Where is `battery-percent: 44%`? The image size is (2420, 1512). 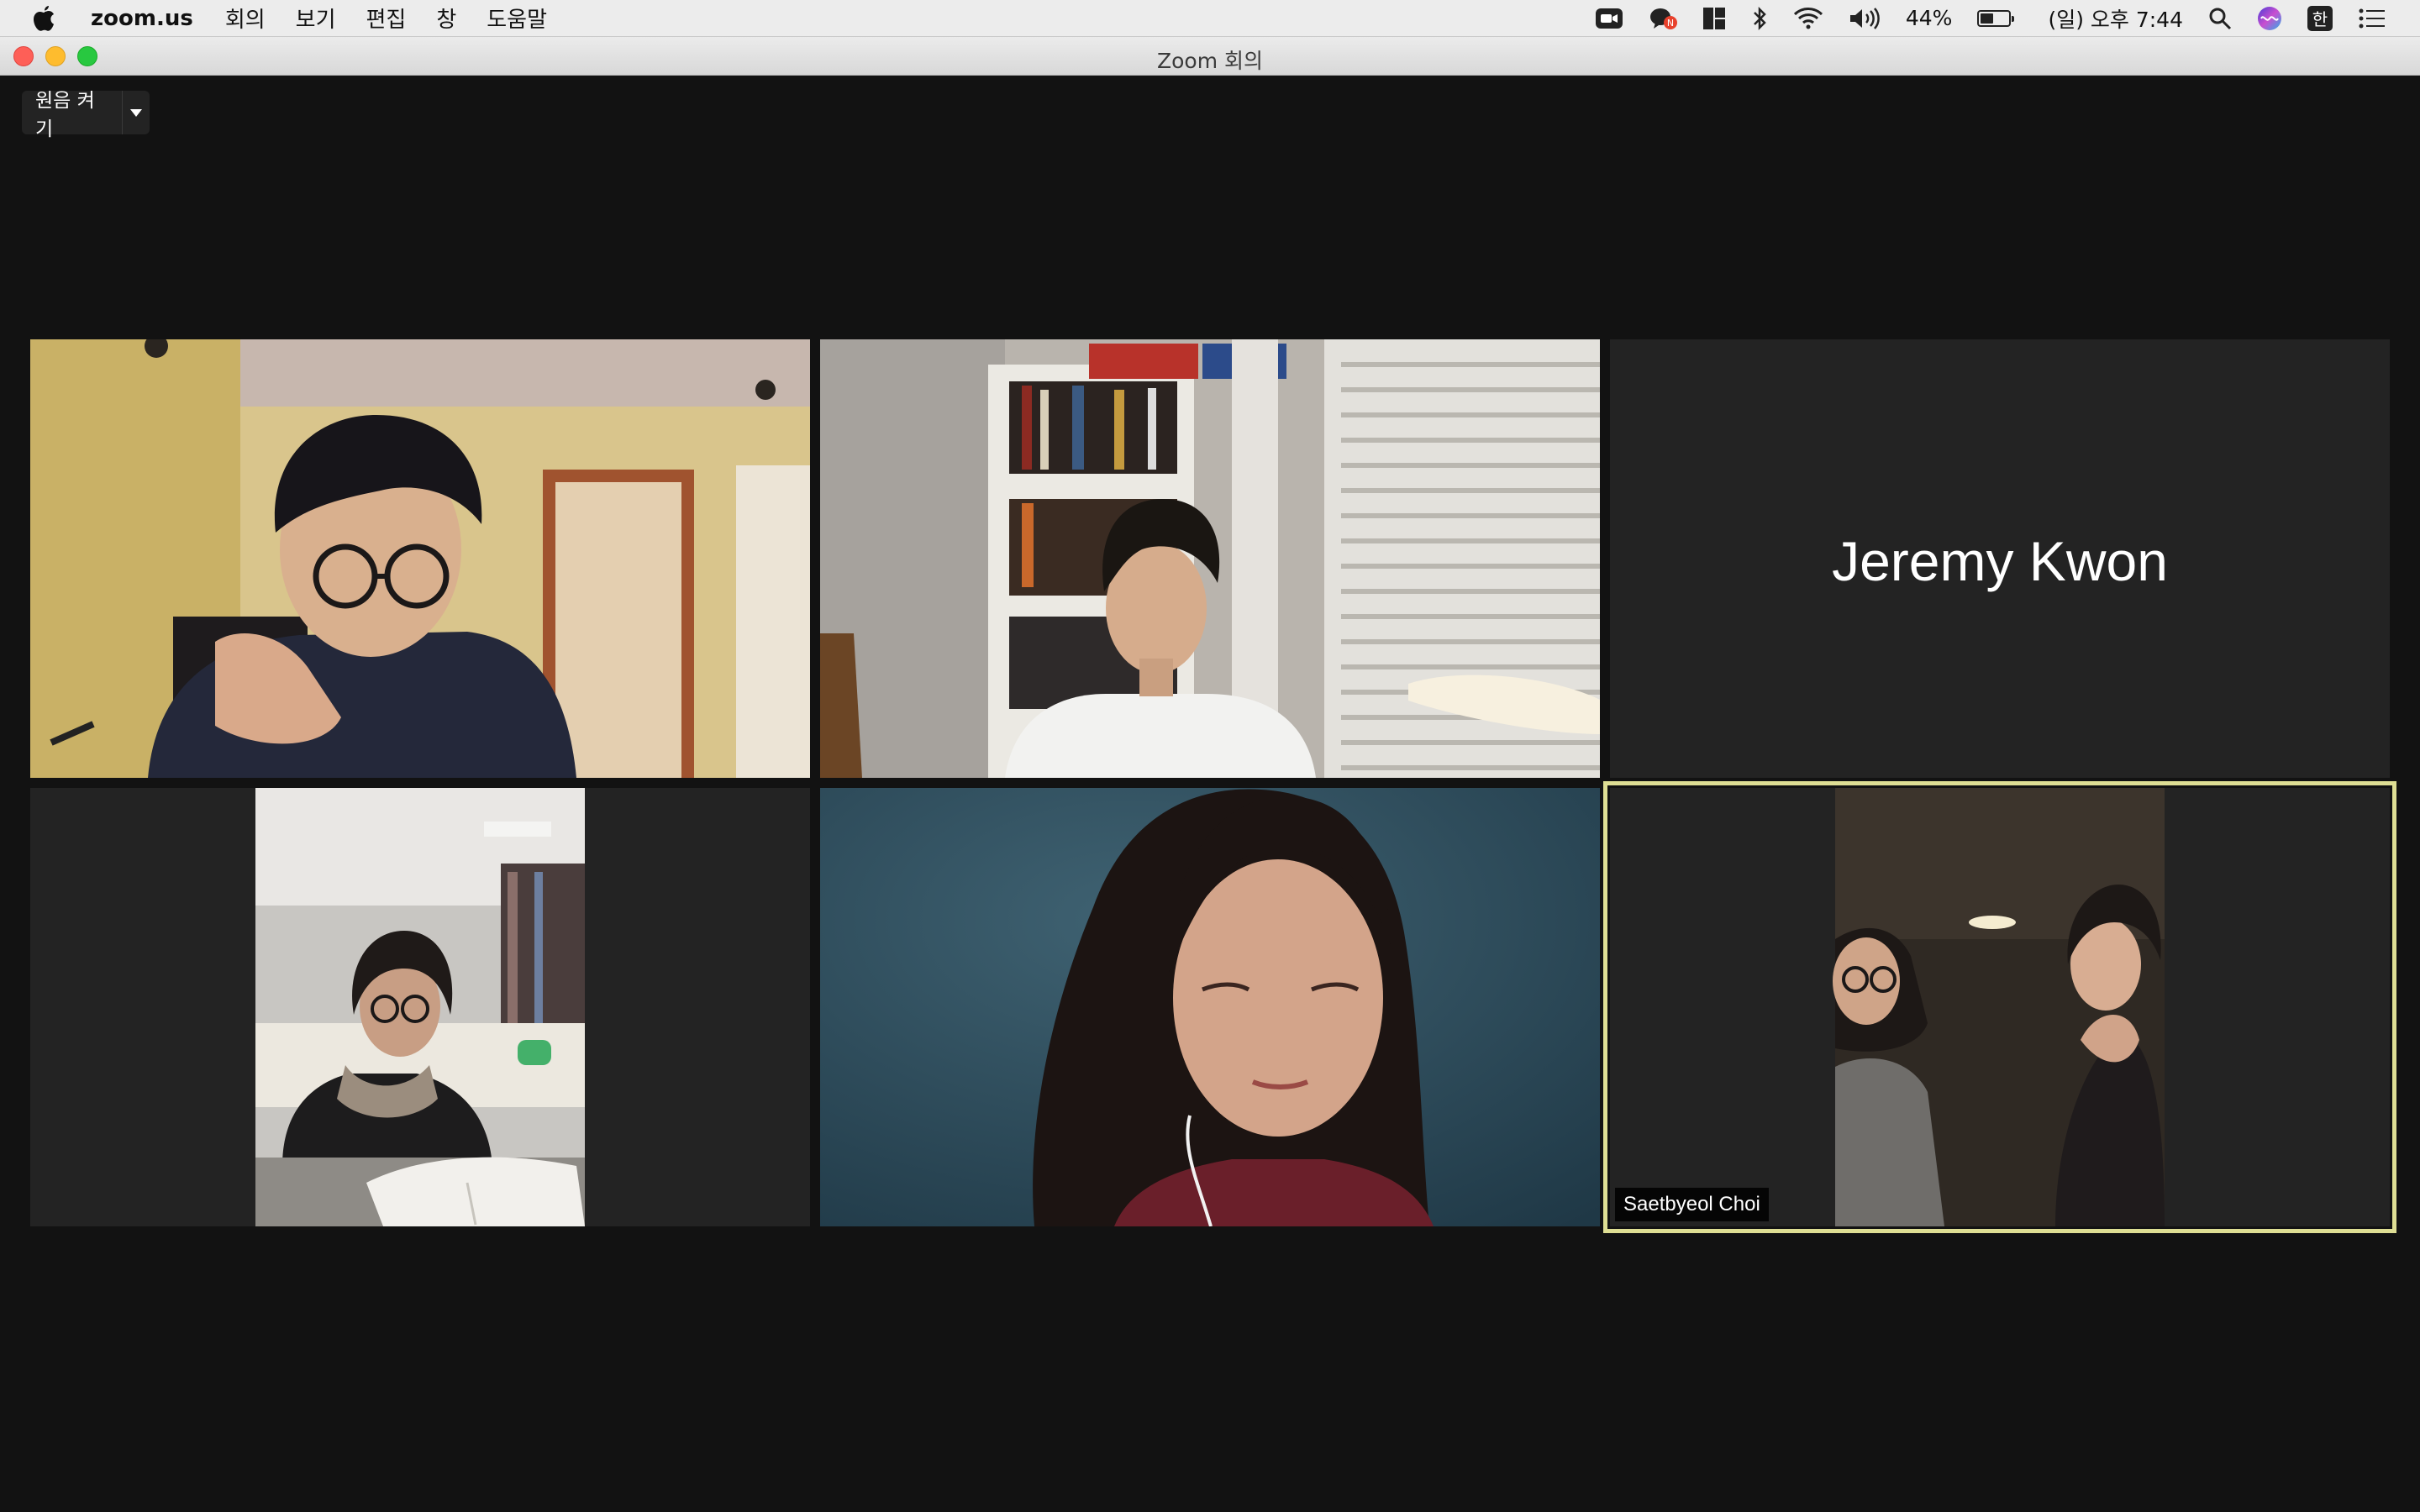
battery-percent: 44% is located at coordinates (1929, 18).